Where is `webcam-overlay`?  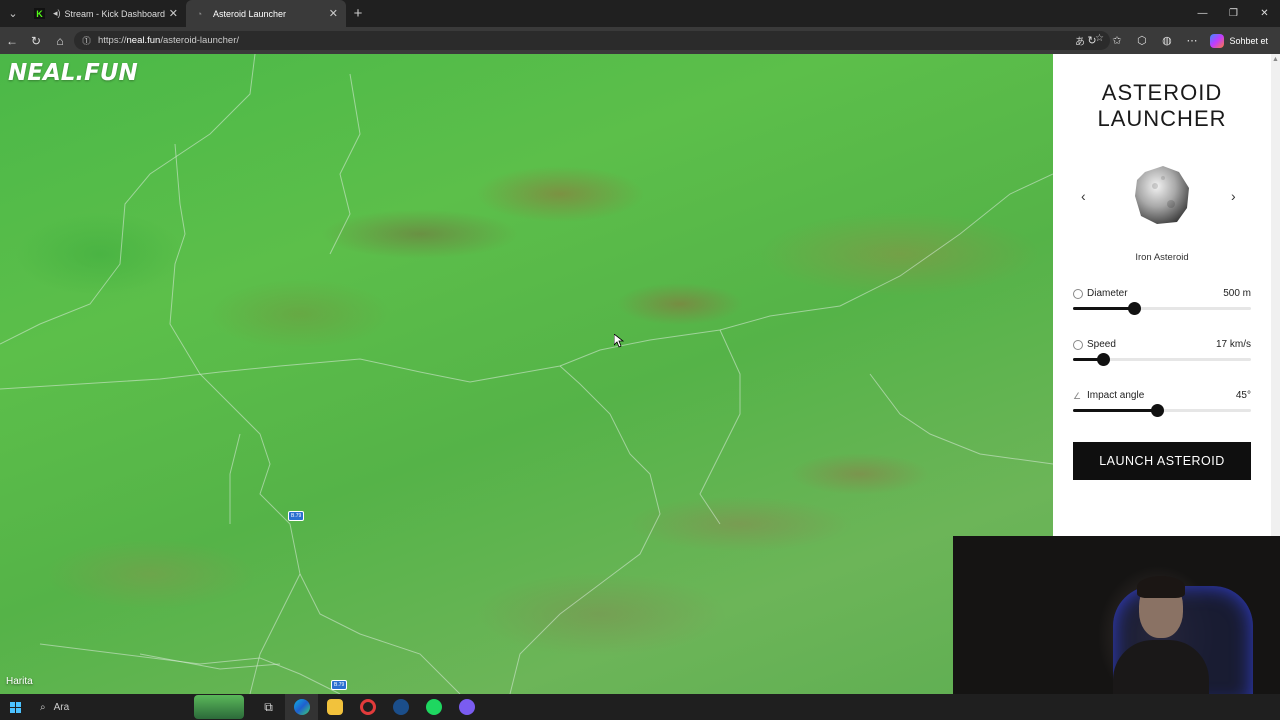 webcam-overlay is located at coordinates (1116, 615).